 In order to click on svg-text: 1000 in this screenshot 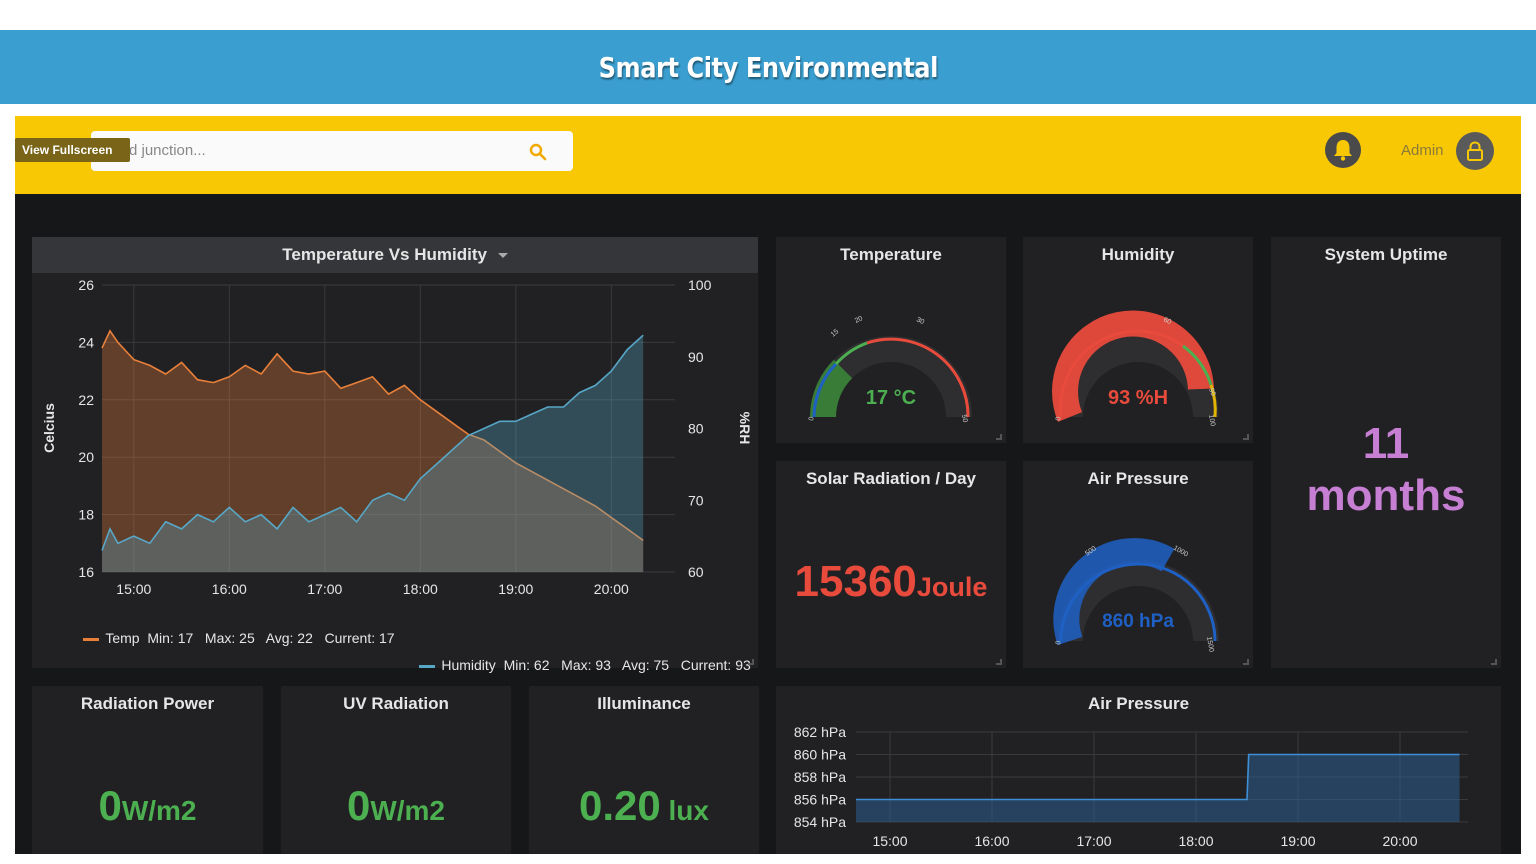, I will do `click(1180, 552)`.